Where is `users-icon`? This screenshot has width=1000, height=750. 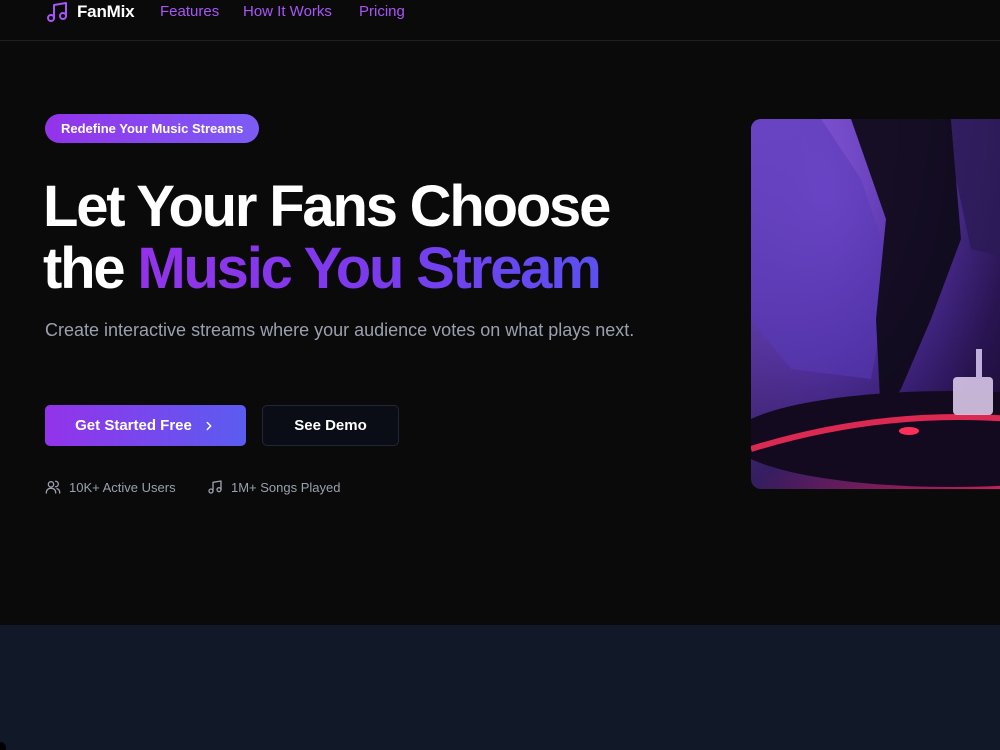 users-icon is located at coordinates (53, 487).